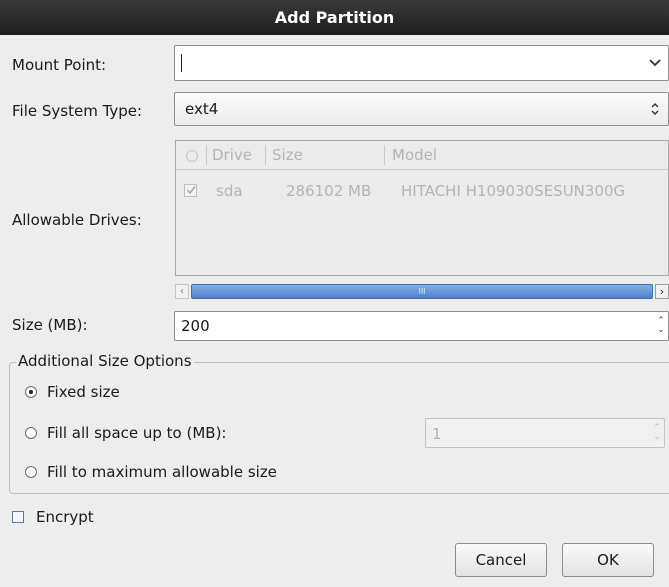  Describe the element at coordinates (182, 291) in the screenshot. I see `scroll-left-arrow-icon: ‹` at that location.